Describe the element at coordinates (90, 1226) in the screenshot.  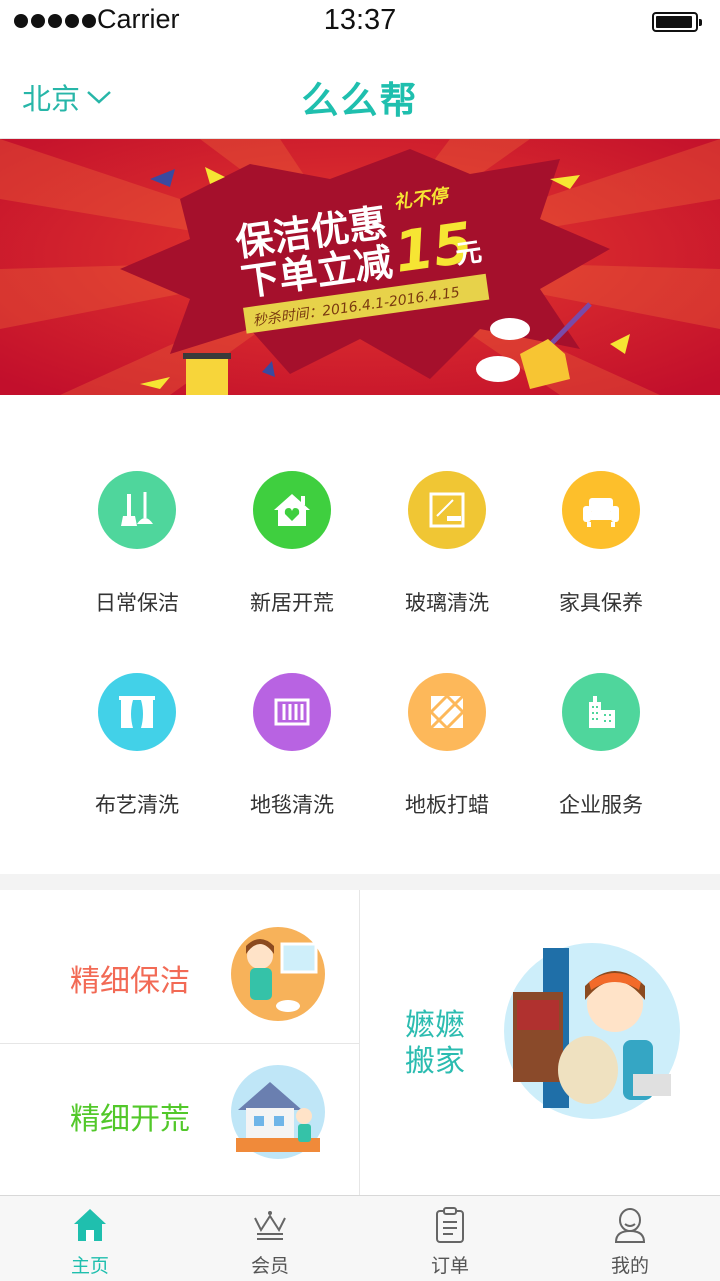
I see `home-icon` at that location.